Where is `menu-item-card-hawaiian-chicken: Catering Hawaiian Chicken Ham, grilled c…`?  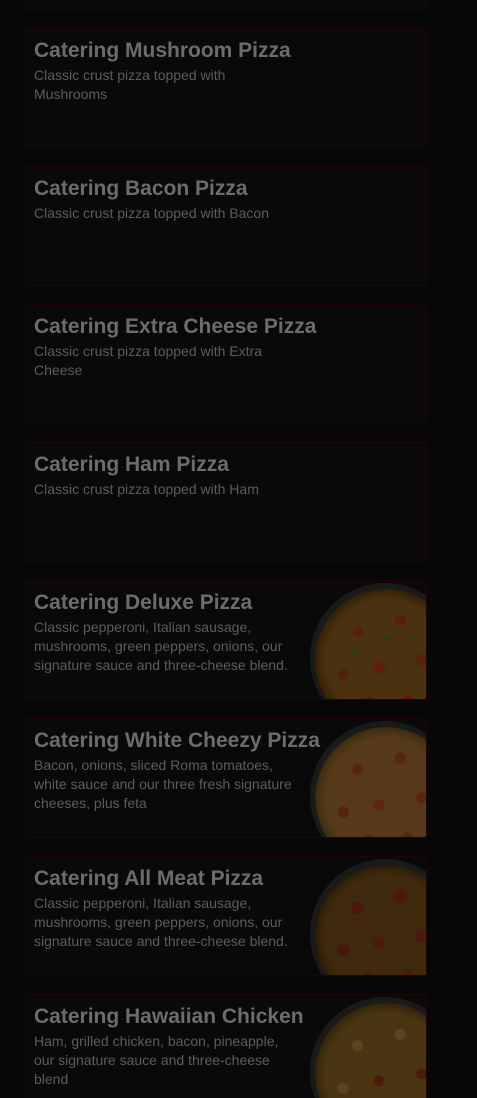
menu-item-card-hawaiian-chicken: Catering Hawaiian Chicken Ham, grilled c… is located at coordinates (226, 1046).